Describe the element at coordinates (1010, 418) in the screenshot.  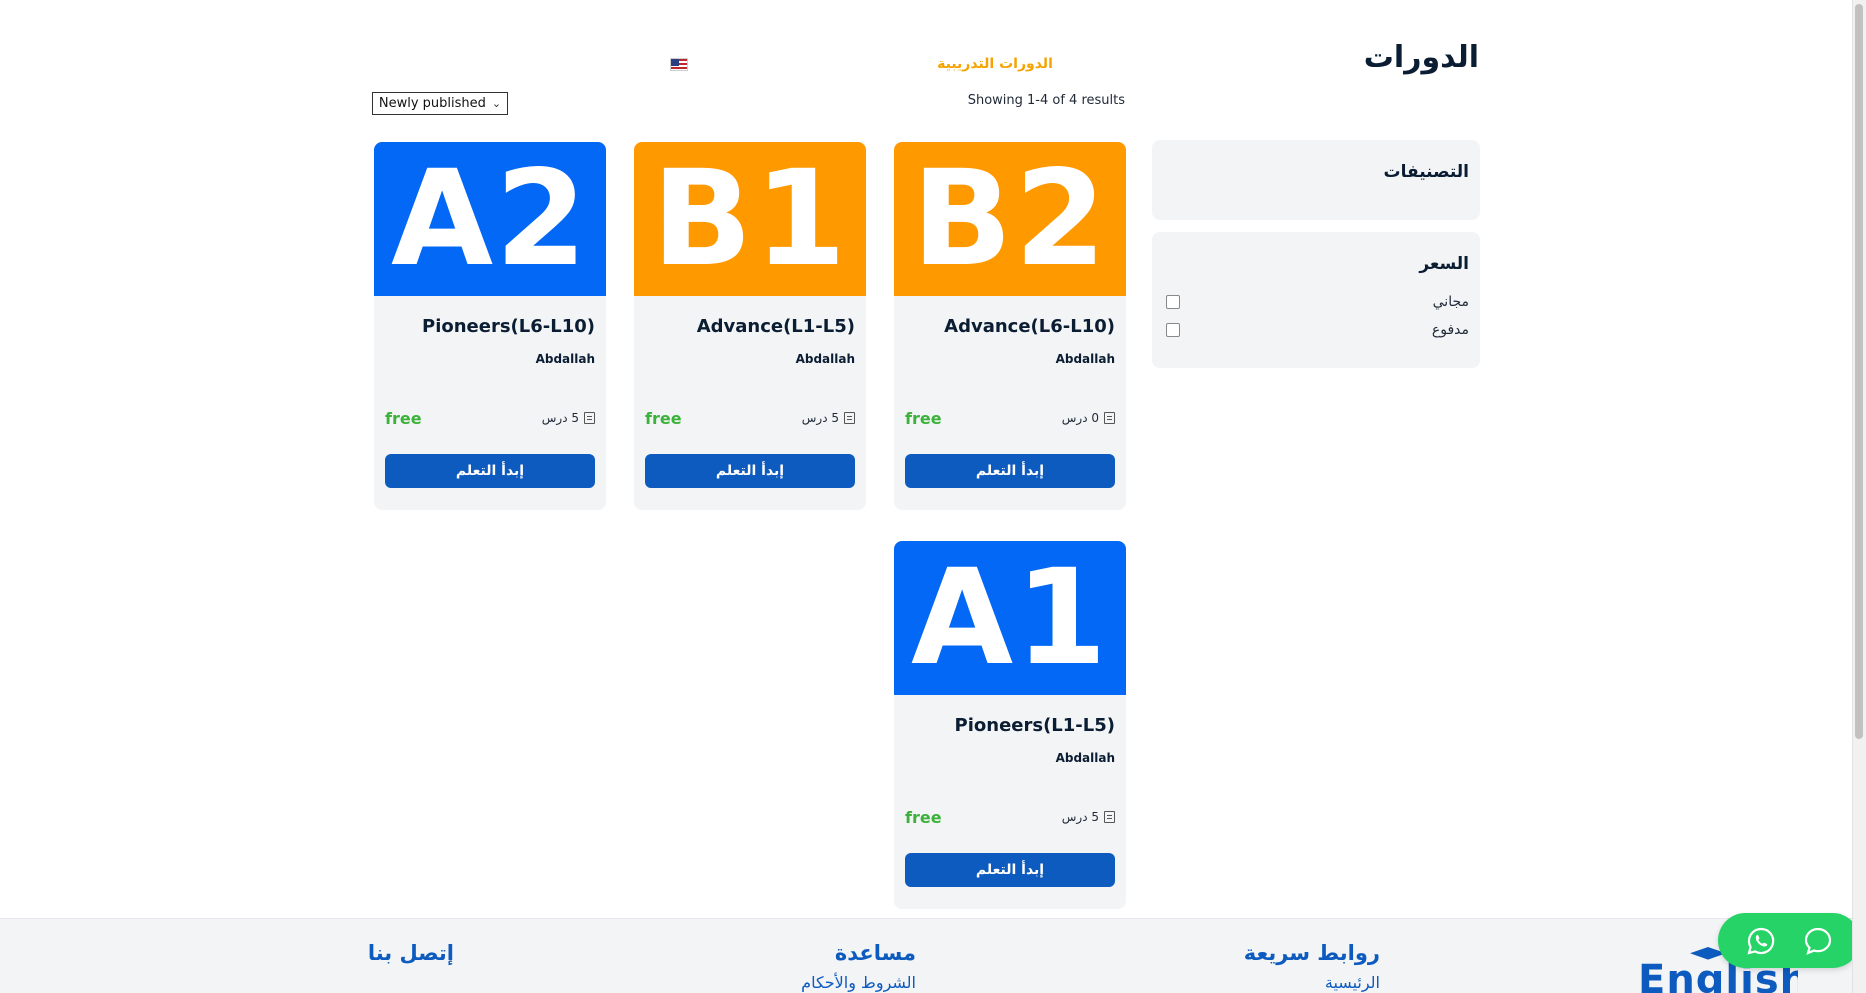
I see `course-meta: free 0 درس` at that location.